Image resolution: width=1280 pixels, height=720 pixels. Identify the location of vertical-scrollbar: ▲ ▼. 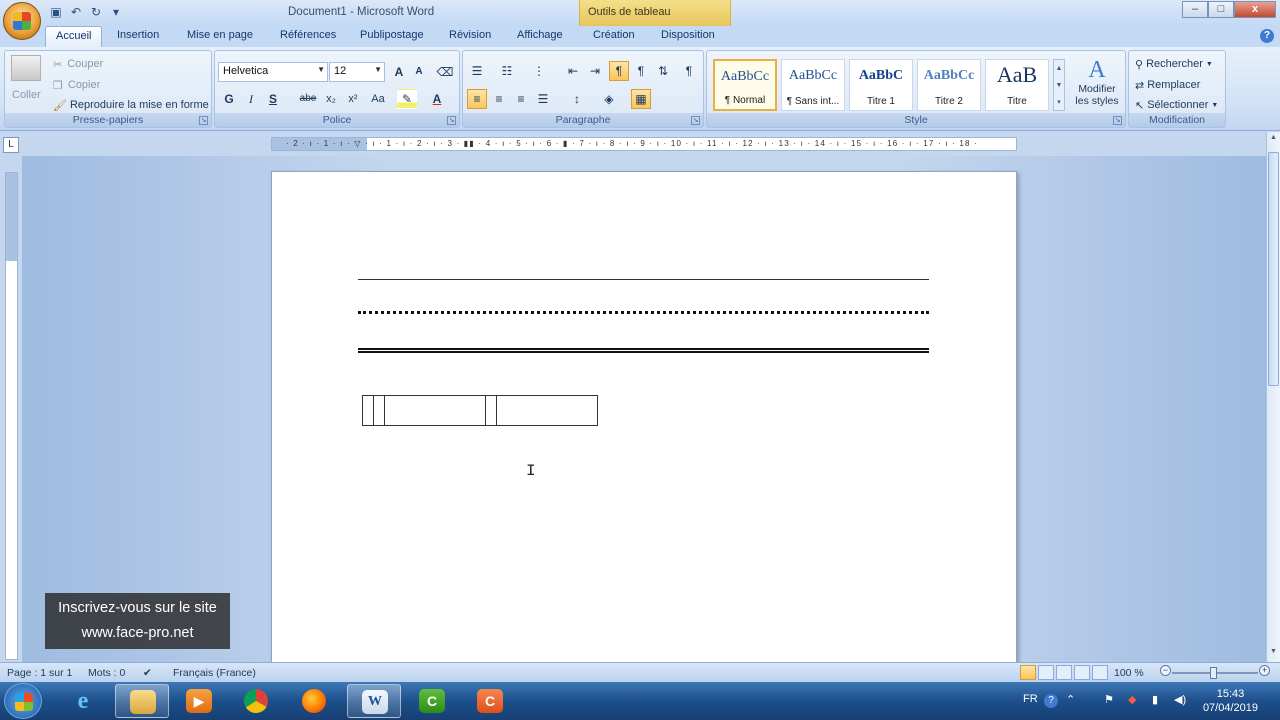
(1273, 397).